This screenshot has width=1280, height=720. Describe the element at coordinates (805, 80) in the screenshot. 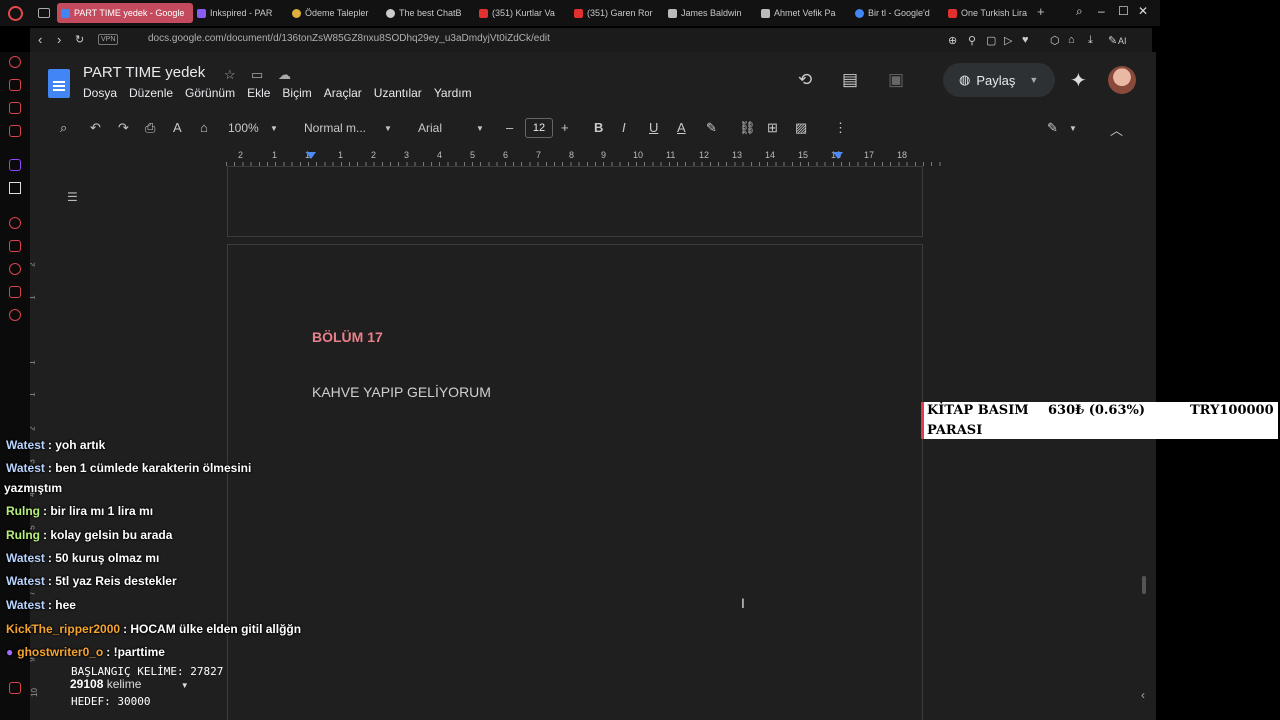

I see `version-history-icon: ⟲` at that location.